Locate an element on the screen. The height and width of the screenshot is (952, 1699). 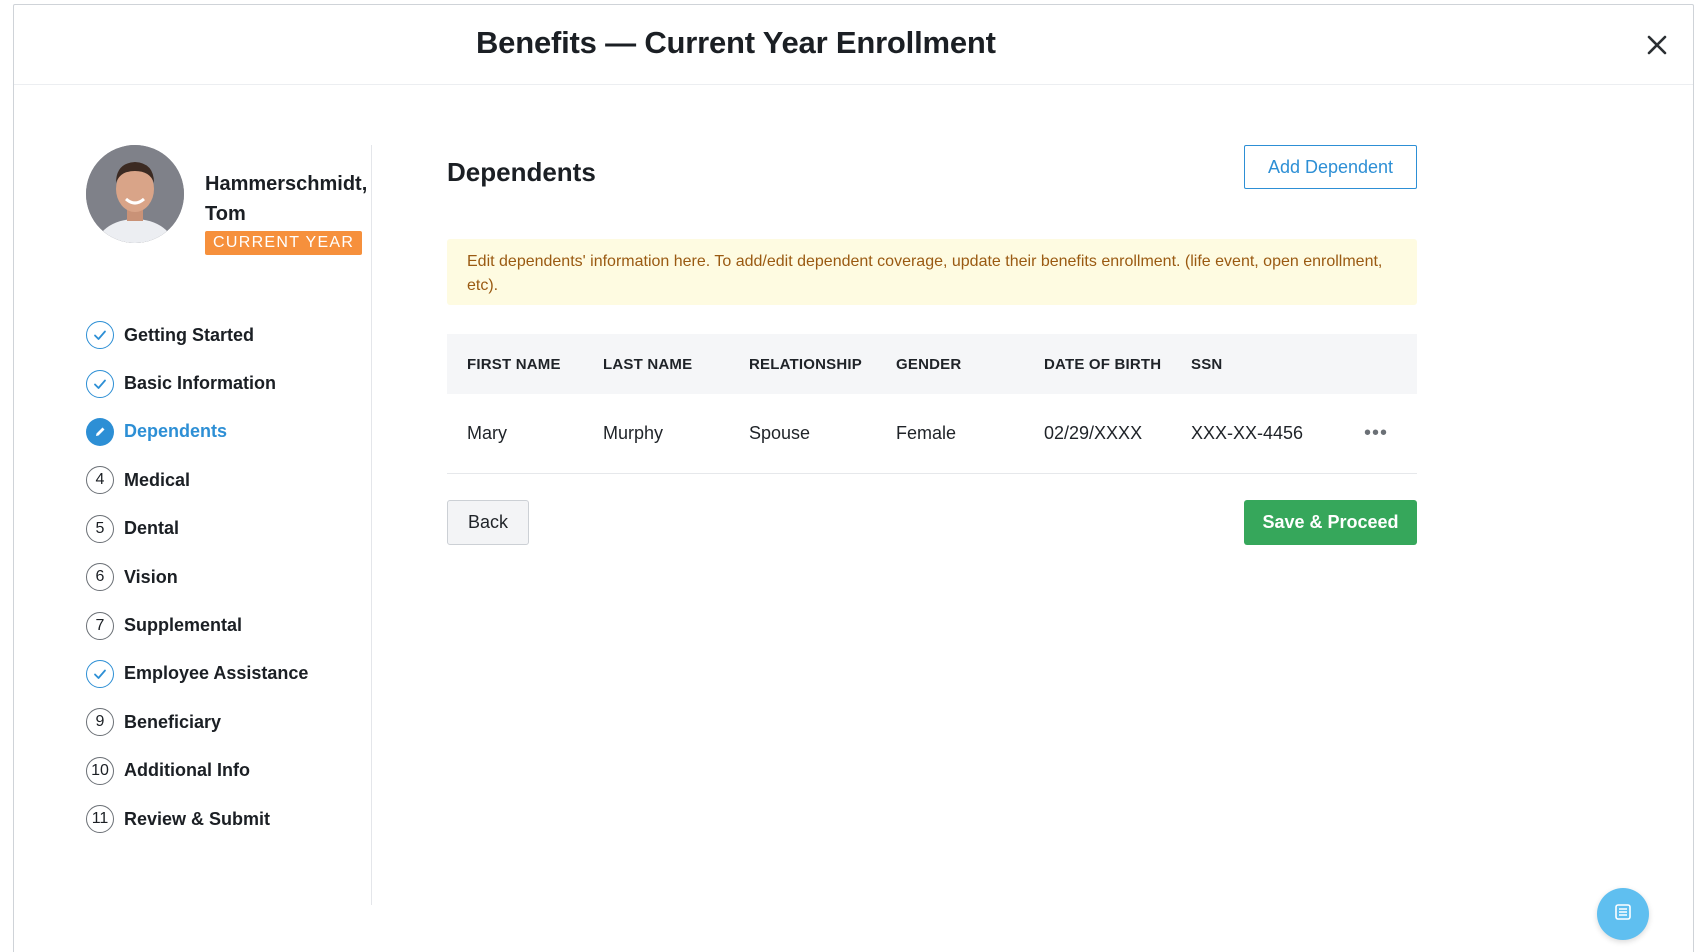
column-header-relationship: RELATIONSHIP is located at coordinates (805, 364).